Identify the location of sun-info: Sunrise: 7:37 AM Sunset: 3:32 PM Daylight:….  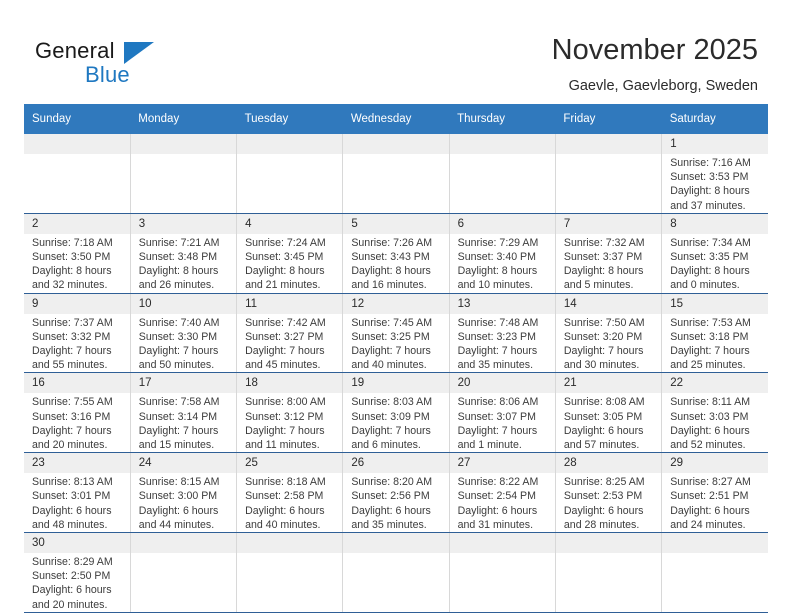
(77, 343).